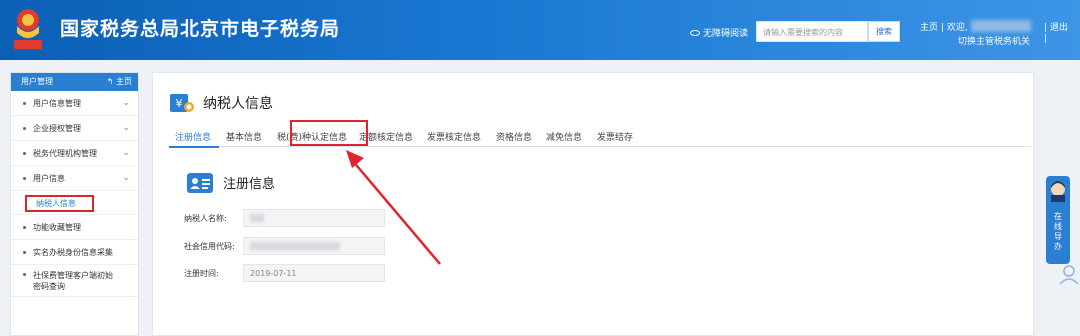  What do you see at coordinates (695, 33) in the screenshot?
I see `eye-icon` at bounding box center [695, 33].